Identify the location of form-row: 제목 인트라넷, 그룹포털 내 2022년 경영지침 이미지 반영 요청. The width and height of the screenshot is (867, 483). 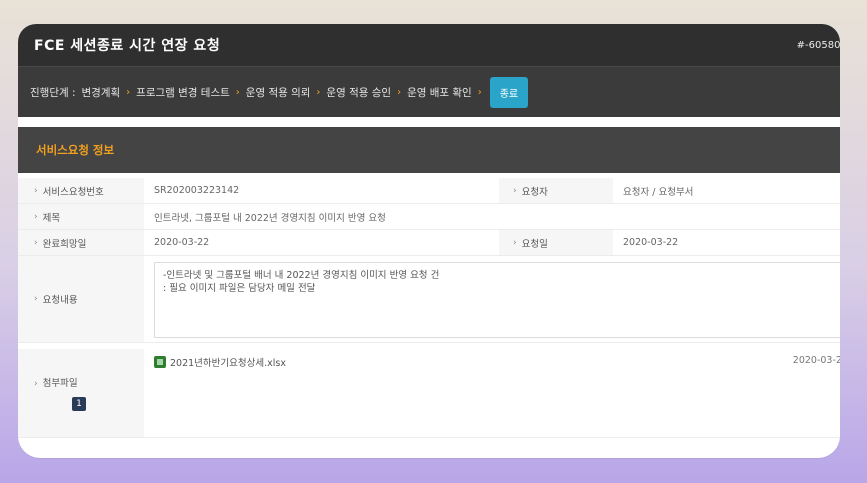
(429, 217).